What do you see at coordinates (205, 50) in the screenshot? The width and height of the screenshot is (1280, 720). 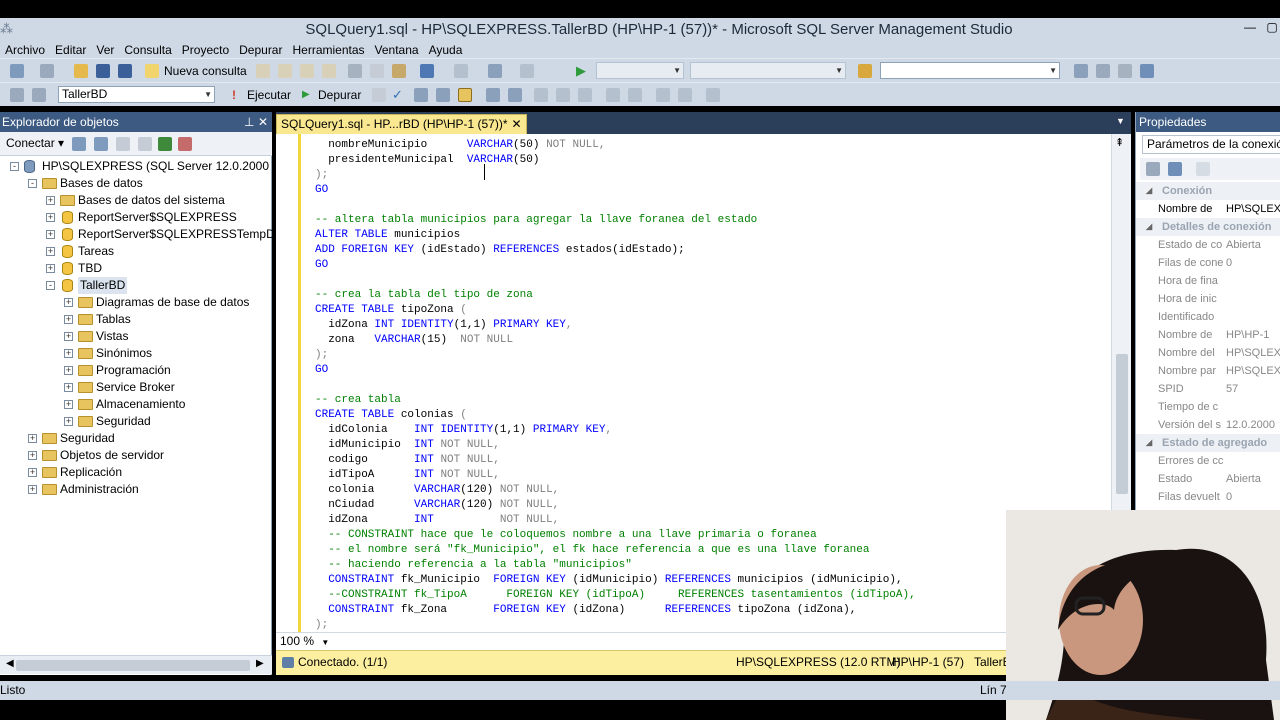 I see `menu-item: Proyecto` at bounding box center [205, 50].